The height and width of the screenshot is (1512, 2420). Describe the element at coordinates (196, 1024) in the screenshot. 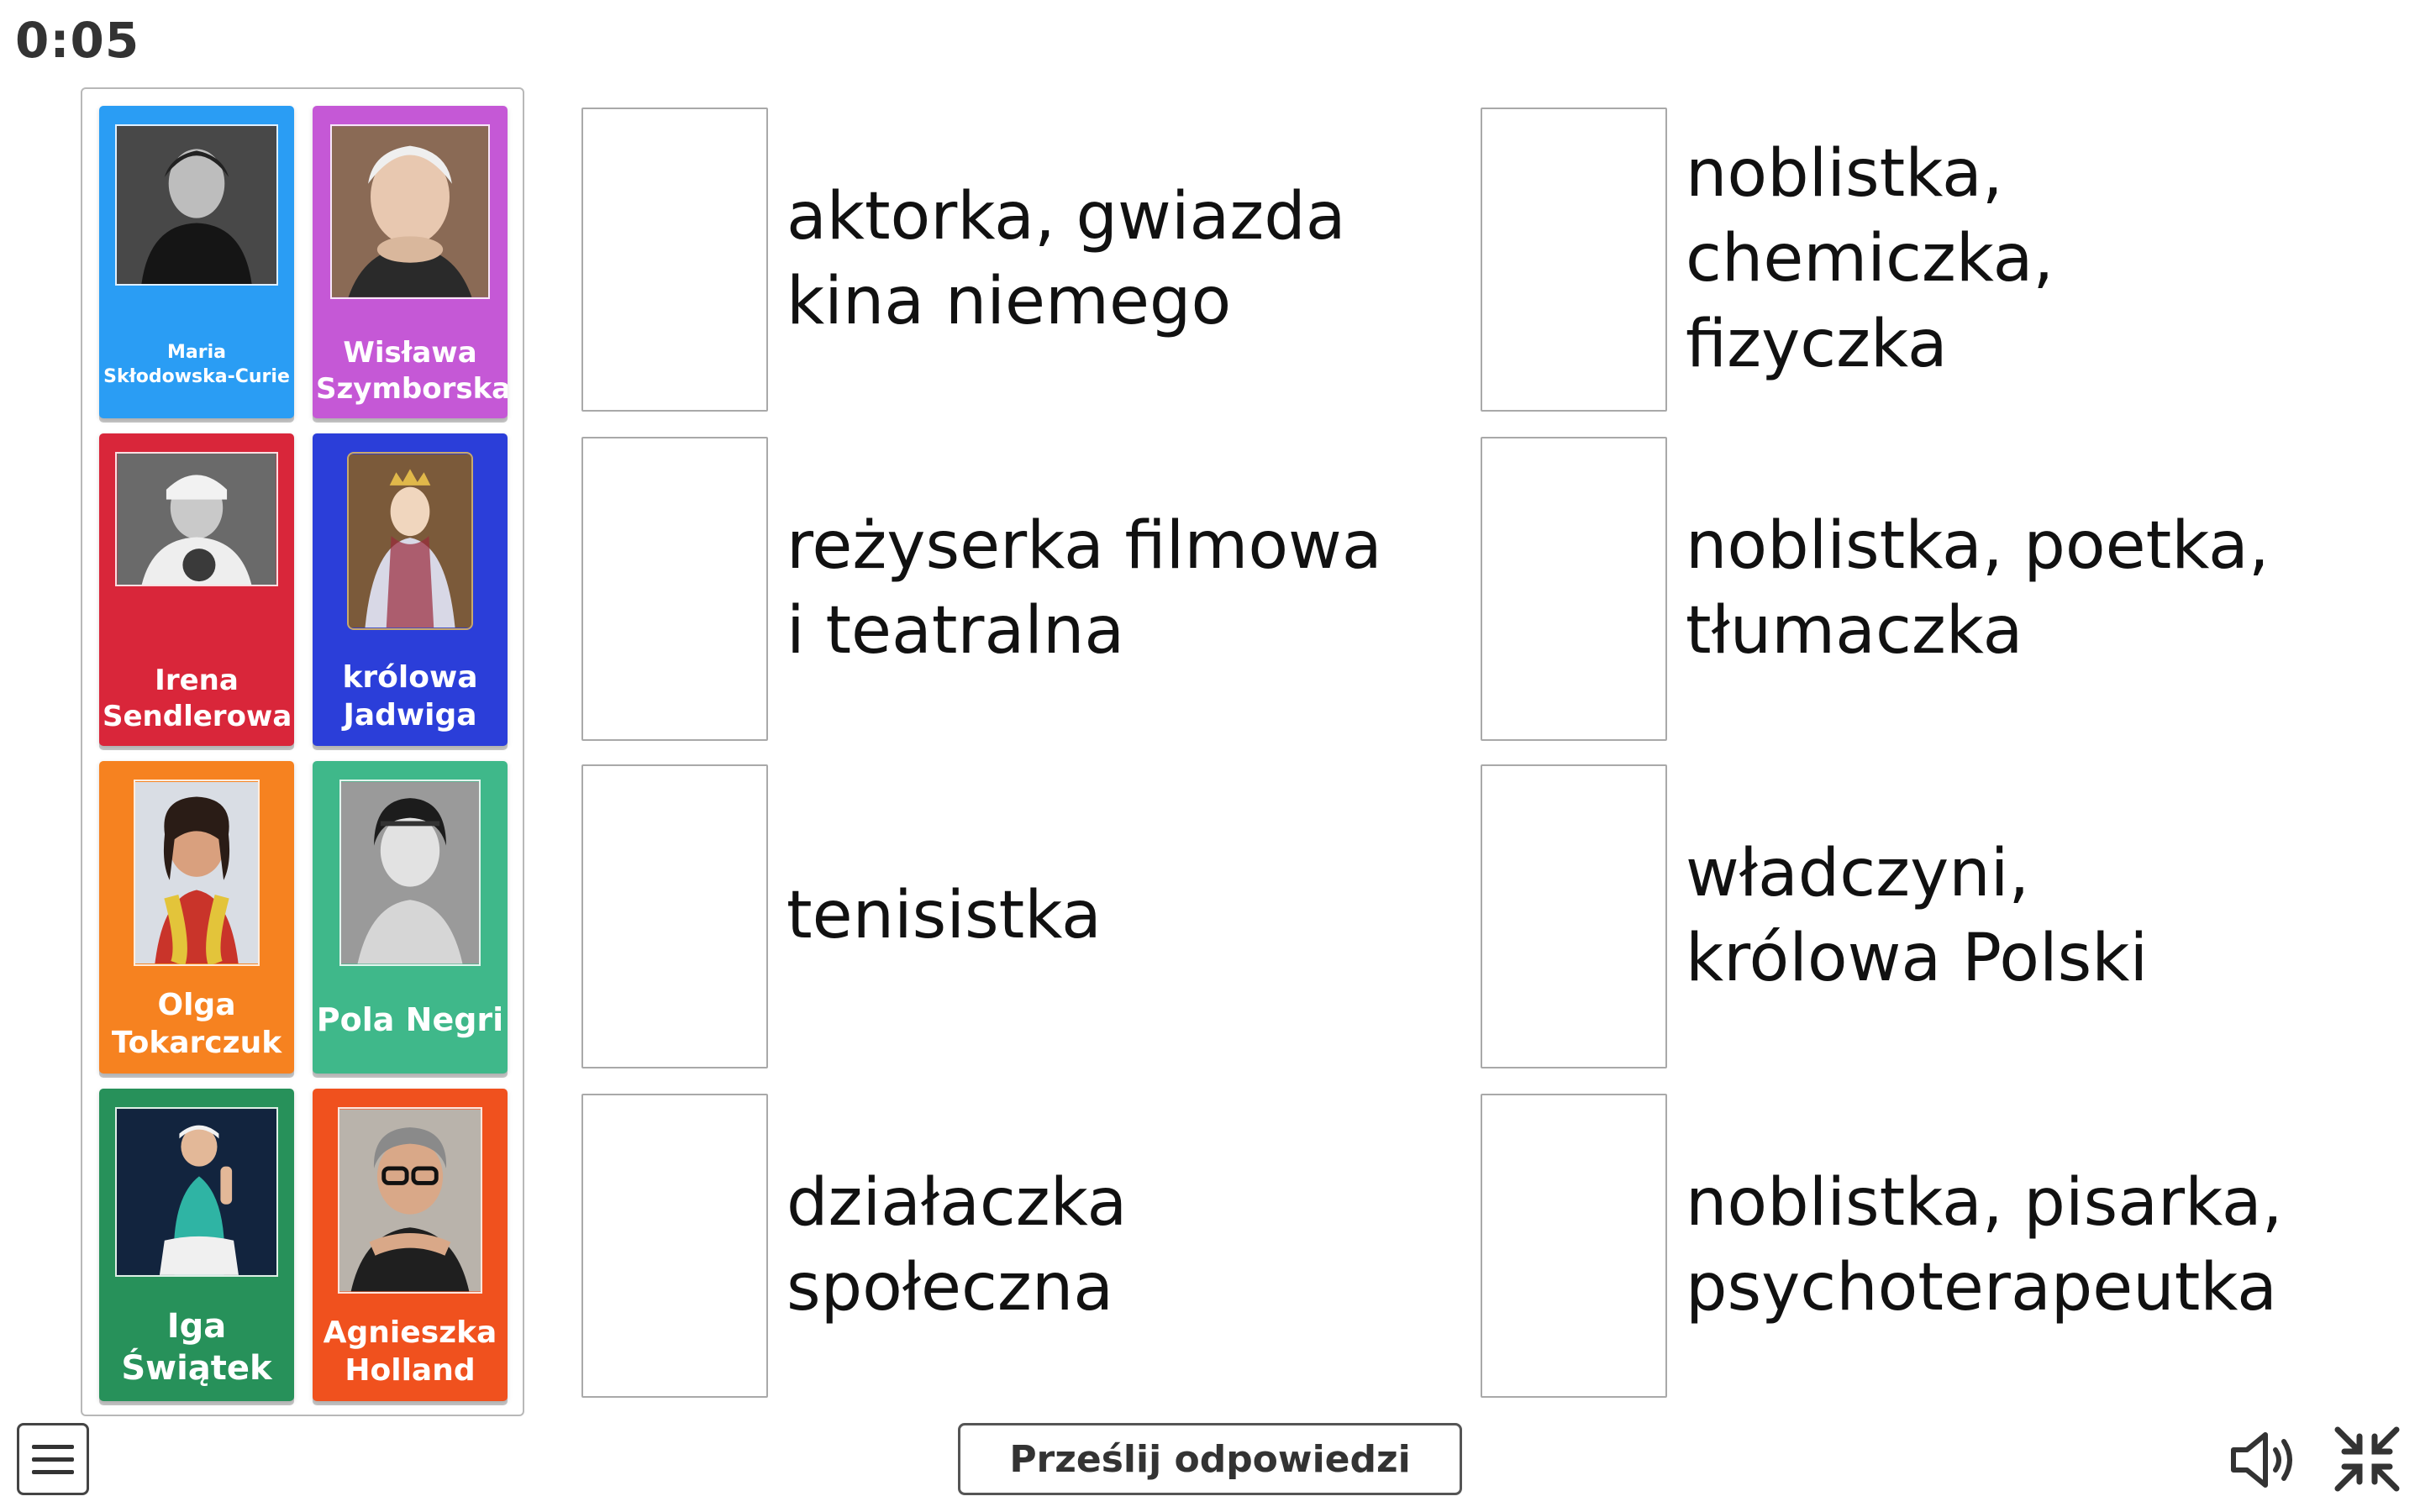

I see `card-label: Olga Tokarczuk` at that location.